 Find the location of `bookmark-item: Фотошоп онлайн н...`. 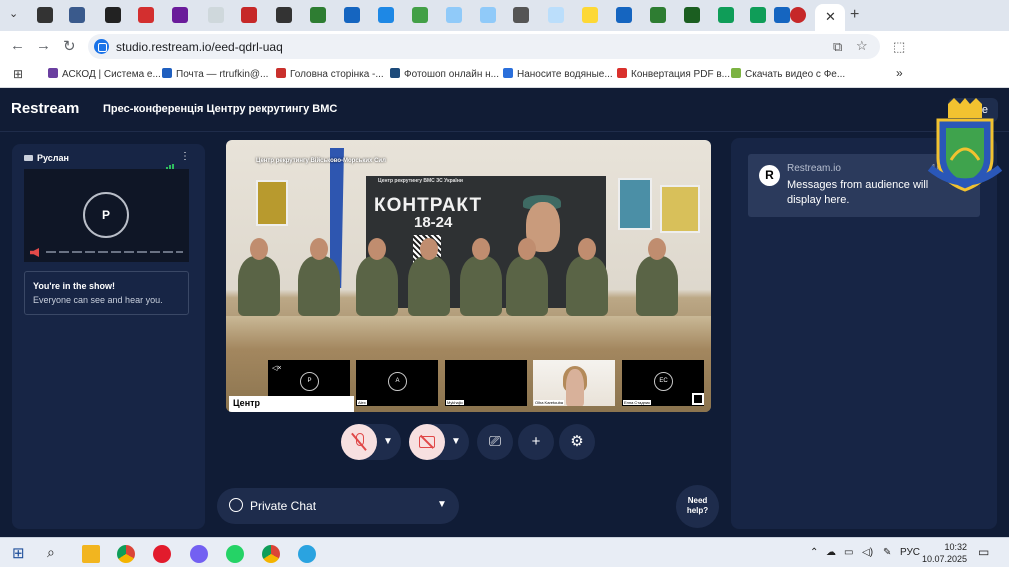

bookmark-item: Фотошоп онлайн н... is located at coordinates (444, 74).